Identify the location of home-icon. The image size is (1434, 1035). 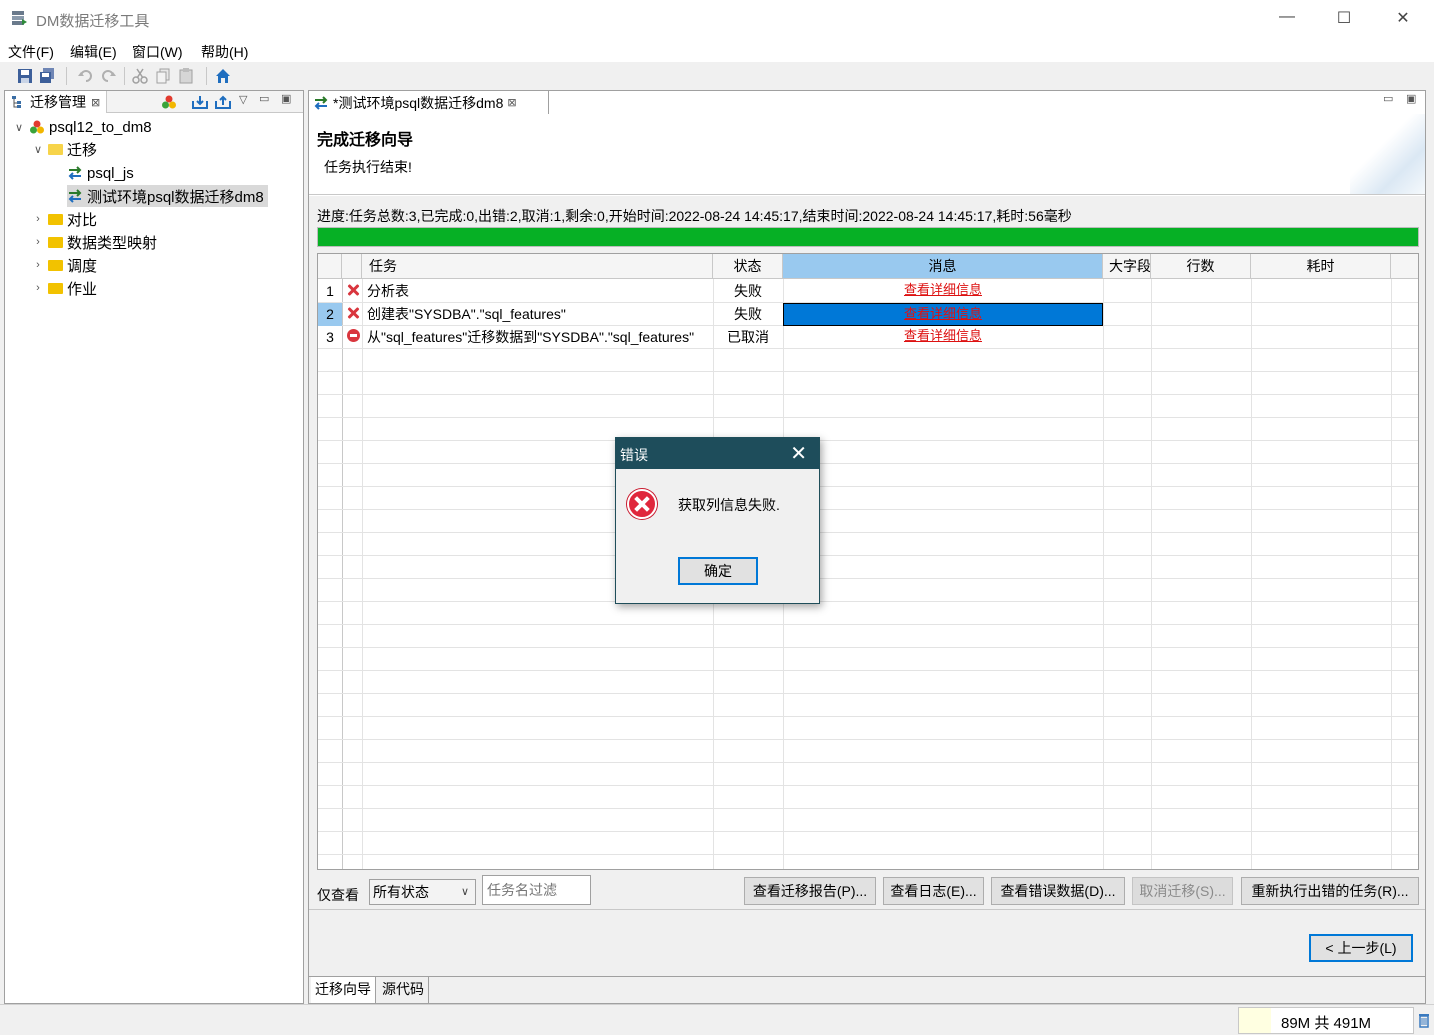
(223, 76).